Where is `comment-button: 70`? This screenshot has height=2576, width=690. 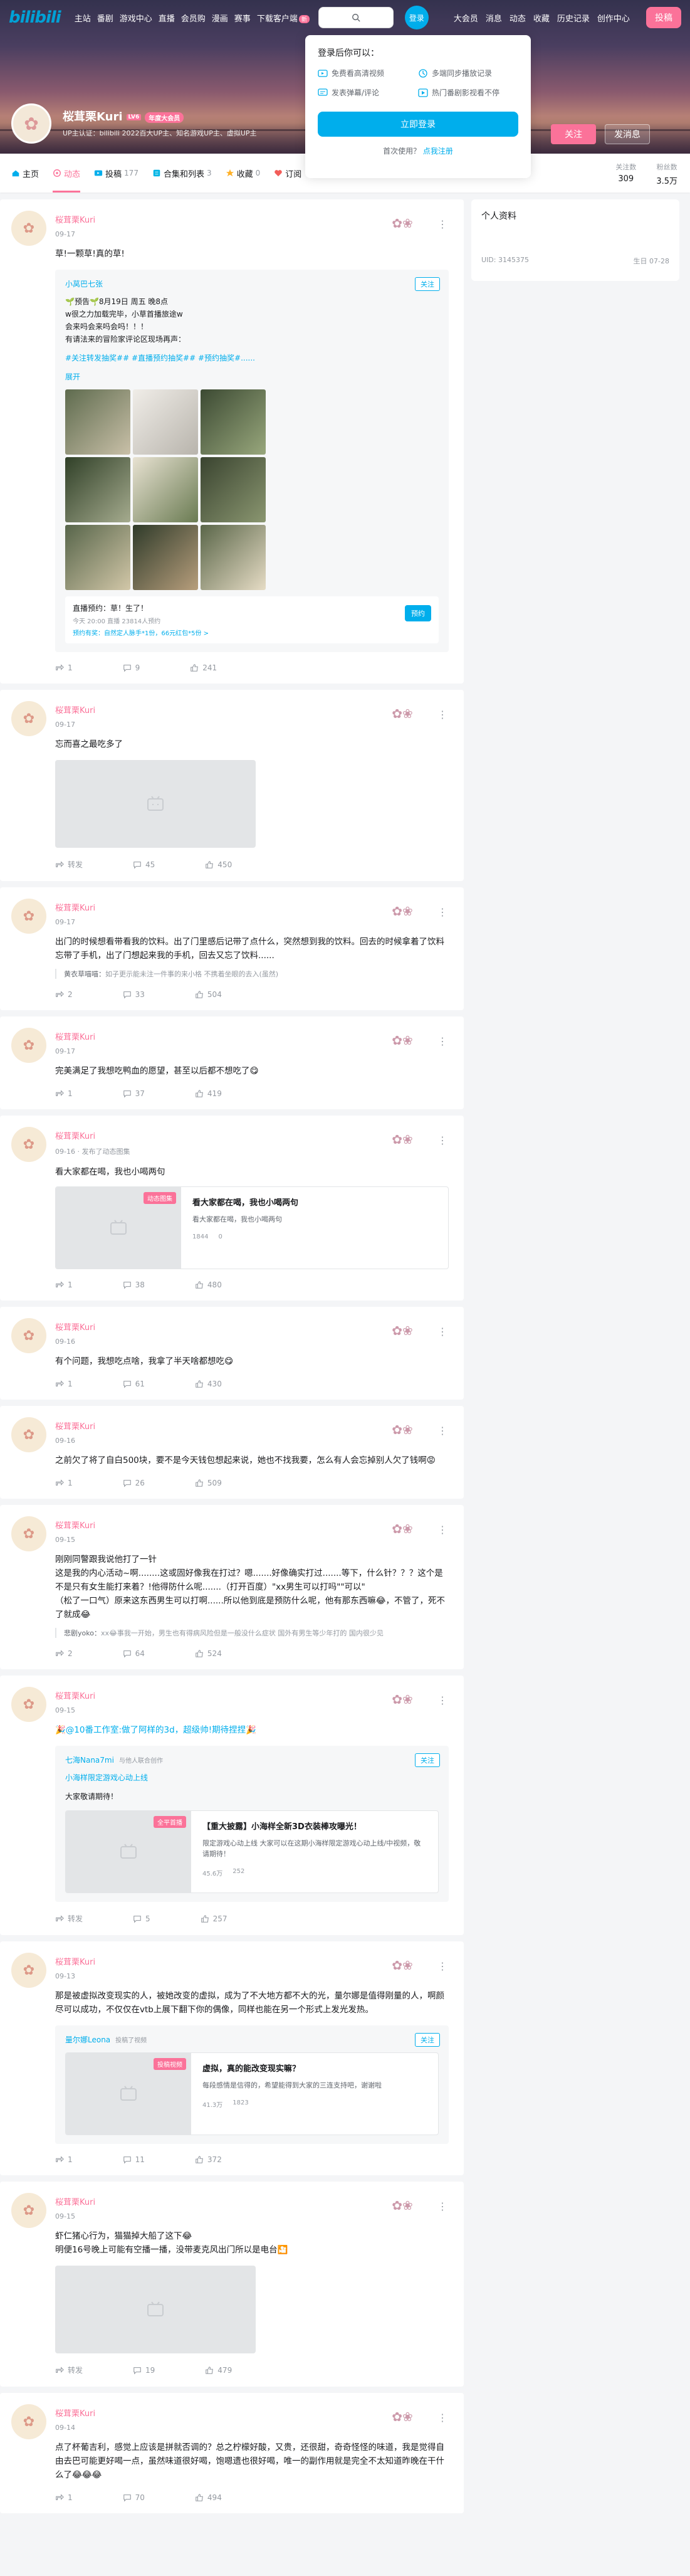 comment-button: 70 is located at coordinates (134, 2497).